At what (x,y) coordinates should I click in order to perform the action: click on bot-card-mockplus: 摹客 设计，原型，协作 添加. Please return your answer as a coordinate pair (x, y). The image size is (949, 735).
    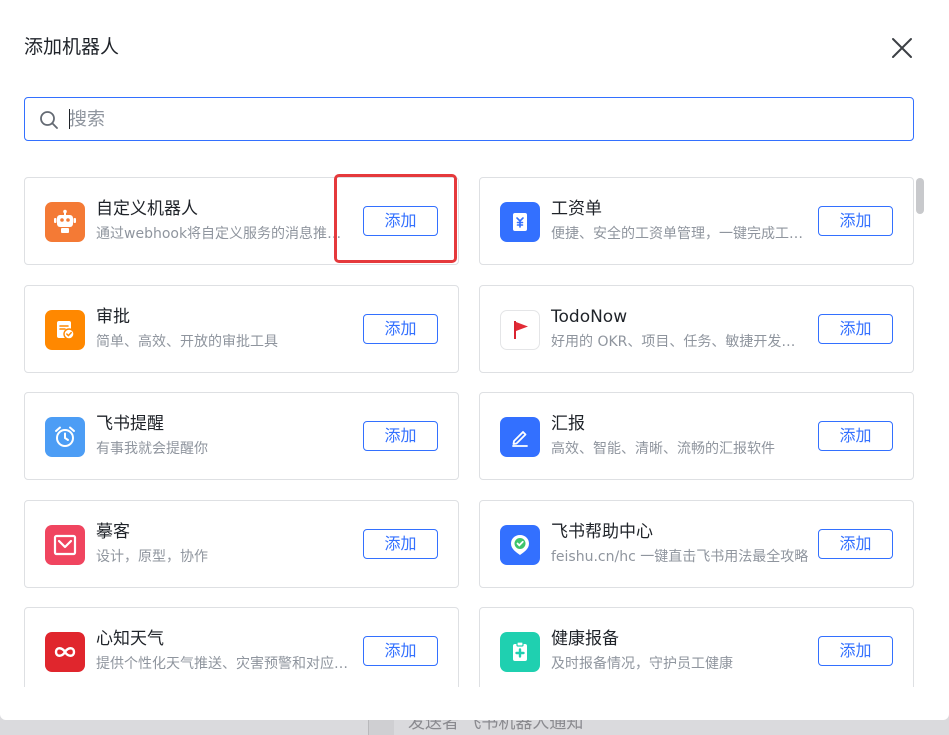
    Looking at the image, I should click on (241, 544).